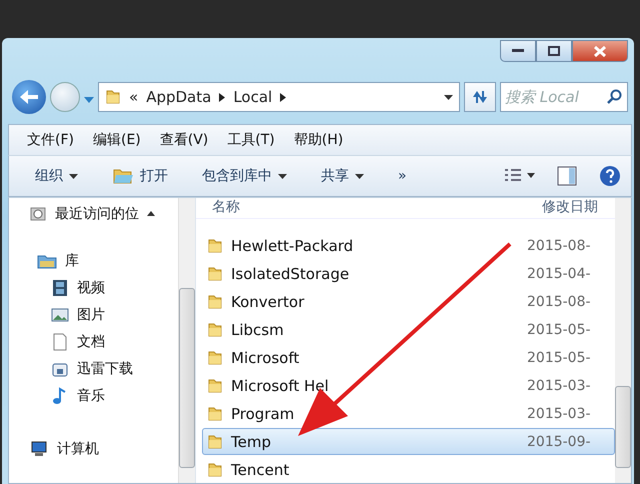 This screenshot has height=484, width=640. I want to click on menu-item: 工具(T), so click(252, 140).